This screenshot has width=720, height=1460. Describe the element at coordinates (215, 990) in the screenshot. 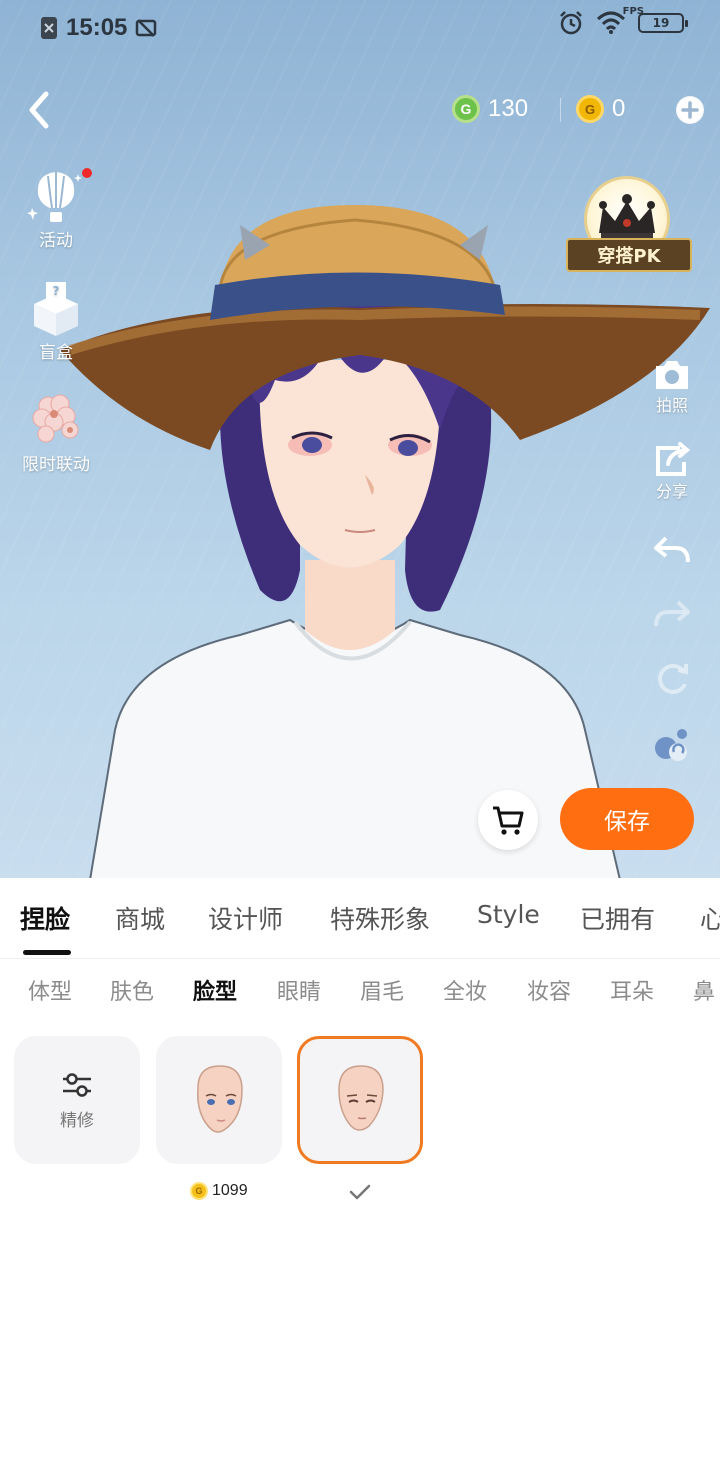

I see `subtab-face-shape: 脸型` at that location.